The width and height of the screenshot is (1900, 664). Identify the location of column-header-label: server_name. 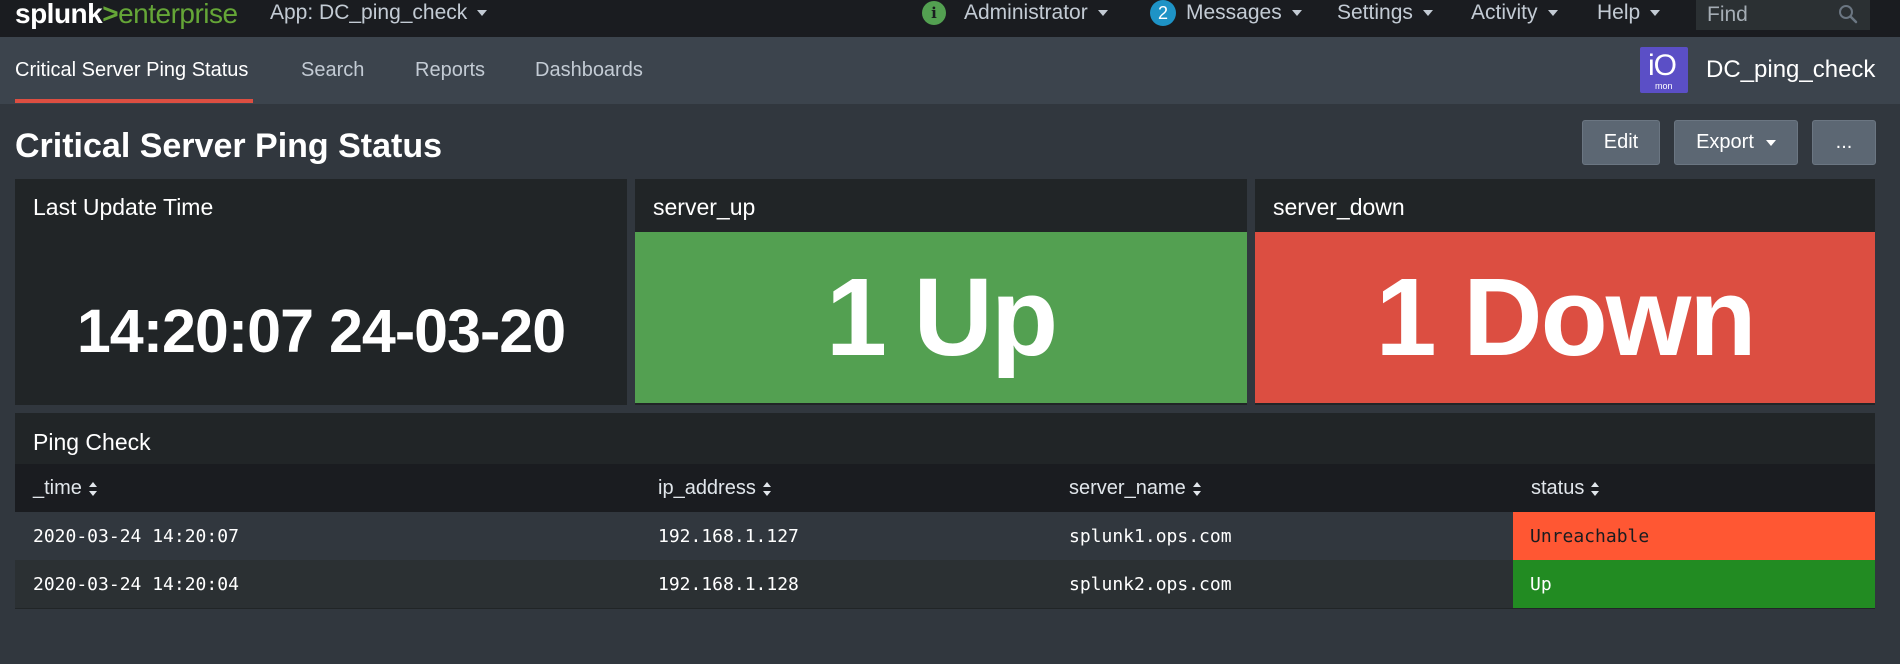
(1127, 488).